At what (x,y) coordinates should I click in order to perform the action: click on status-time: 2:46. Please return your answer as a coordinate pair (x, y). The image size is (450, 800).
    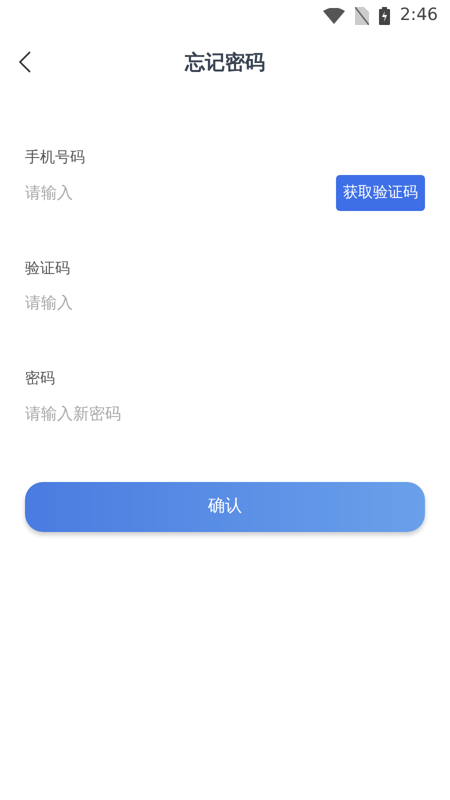
    Looking at the image, I should click on (419, 16).